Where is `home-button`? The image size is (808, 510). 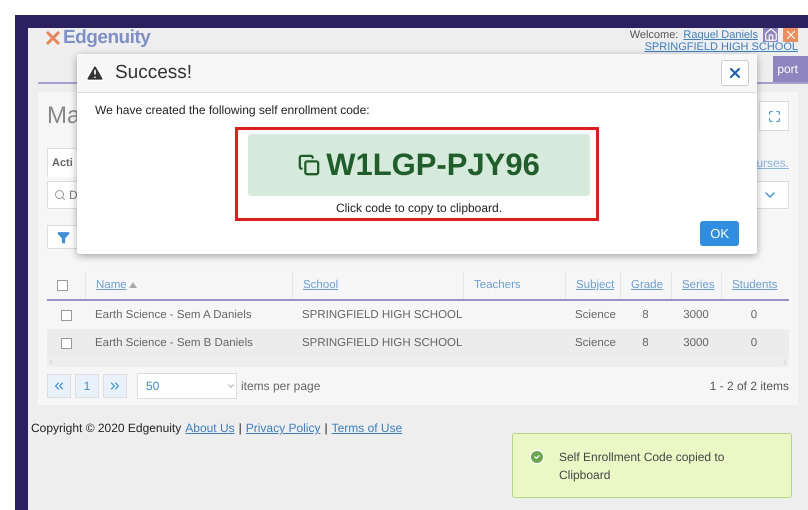
home-button is located at coordinates (770, 35).